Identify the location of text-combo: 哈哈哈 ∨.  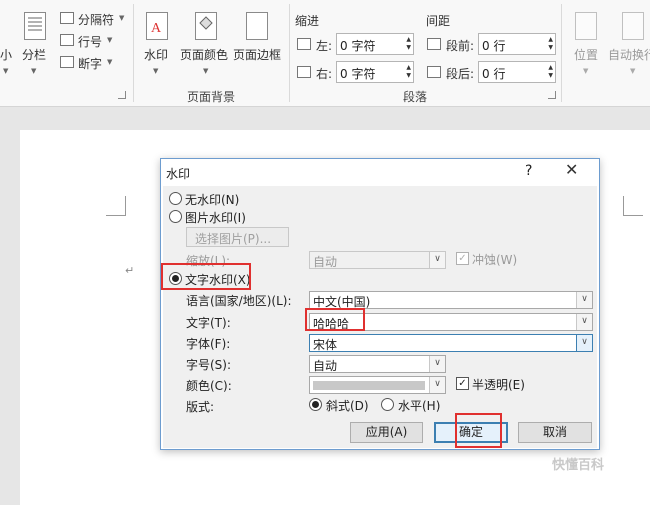
(451, 322).